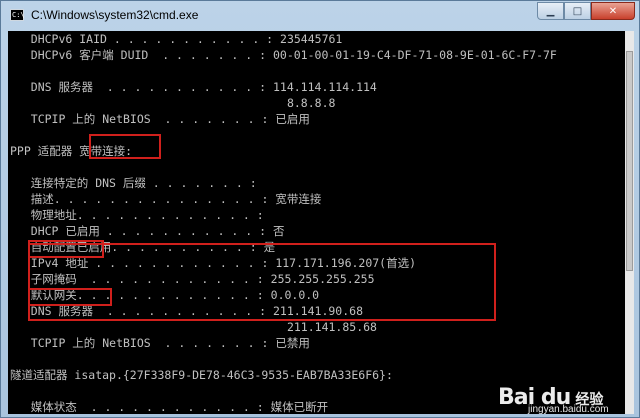  What do you see at coordinates (550, 11) in the screenshot?
I see `minimize-button: ▁` at bounding box center [550, 11].